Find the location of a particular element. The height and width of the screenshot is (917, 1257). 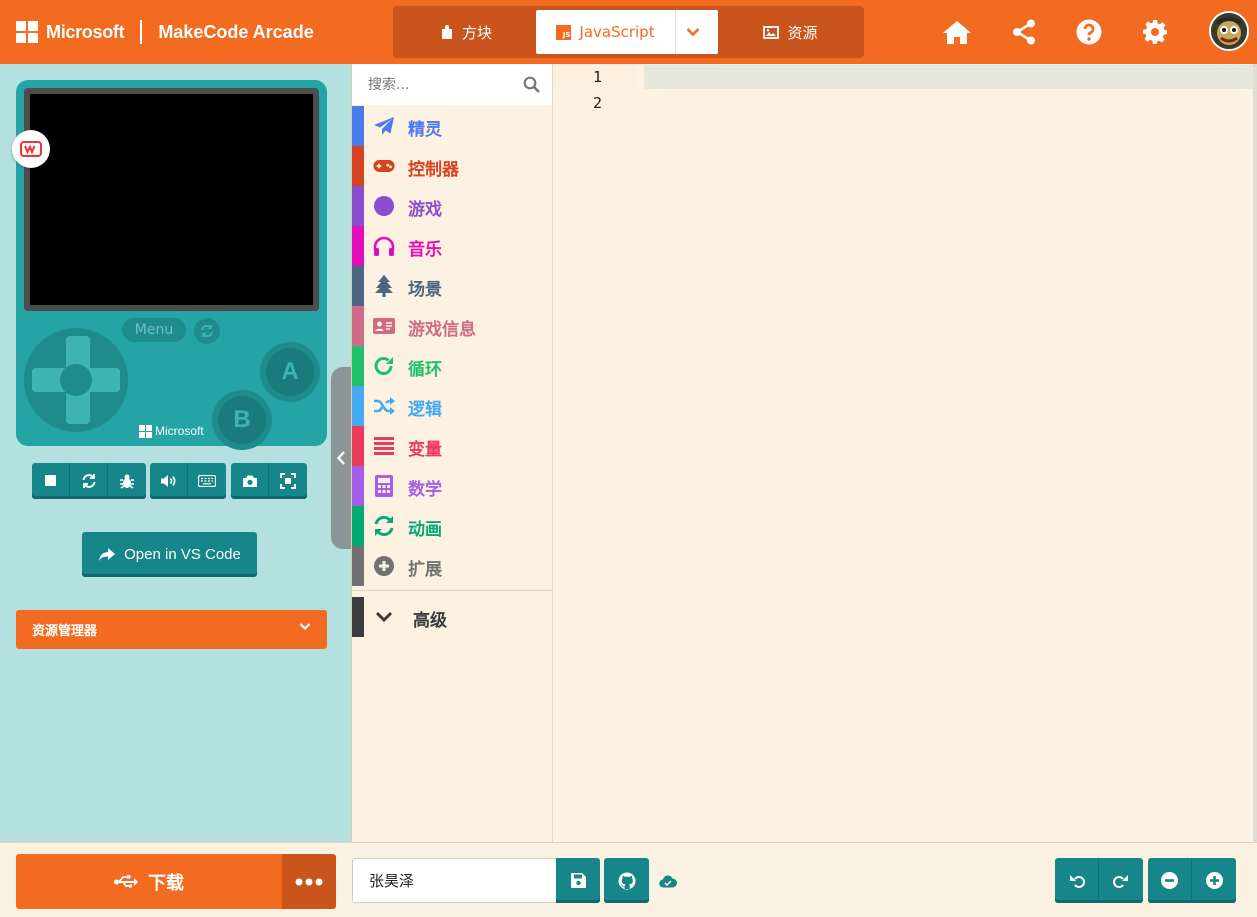

toolbox: 精灵 控制器 游戏 音乐 场景 游戏信息 循环 逻辑 变量 is located at coordinates (452, 453).